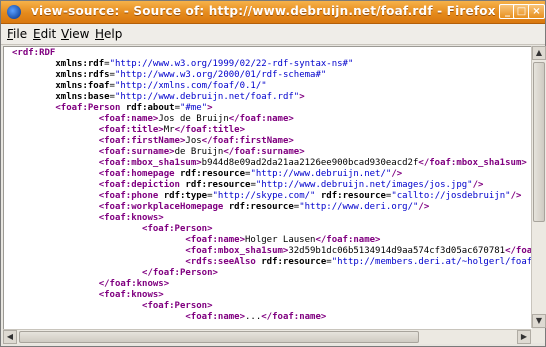 The height and width of the screenshot is (347, 546). I want to click on source-token: Holger Lausen, so click(280, 240).